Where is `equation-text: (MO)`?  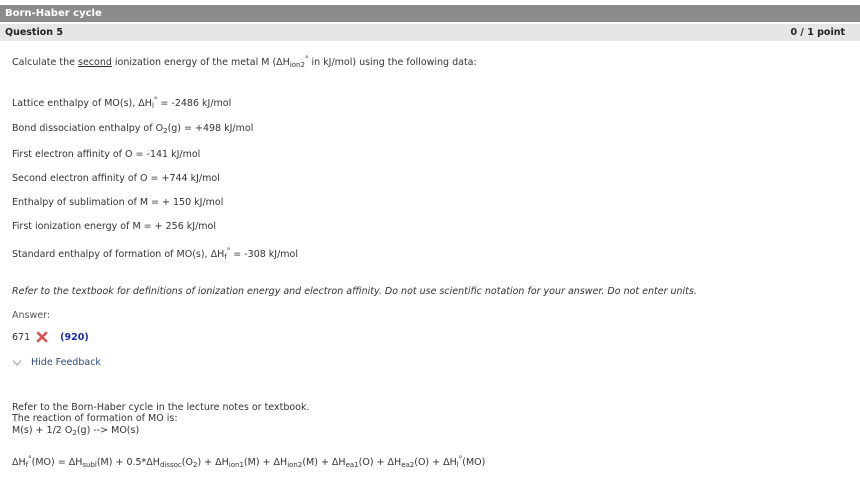 equation-text: (MO) is located at coordinates (474, 462).